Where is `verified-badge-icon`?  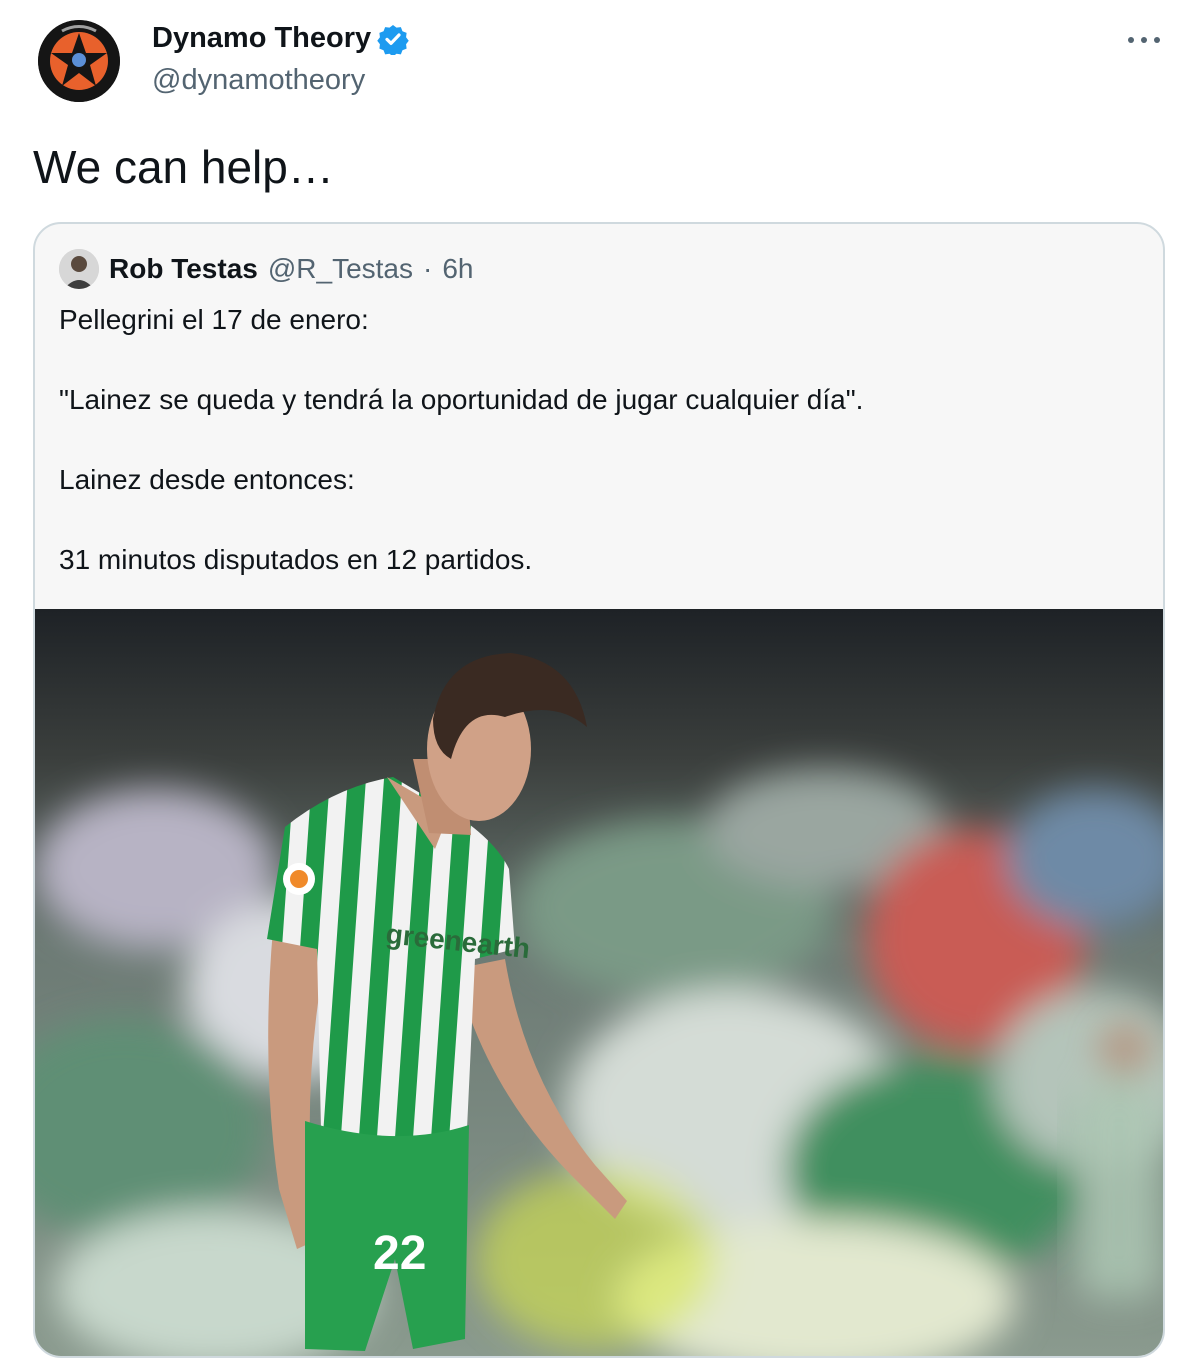
verified-badge-icon is located at coordinates (393, 39).